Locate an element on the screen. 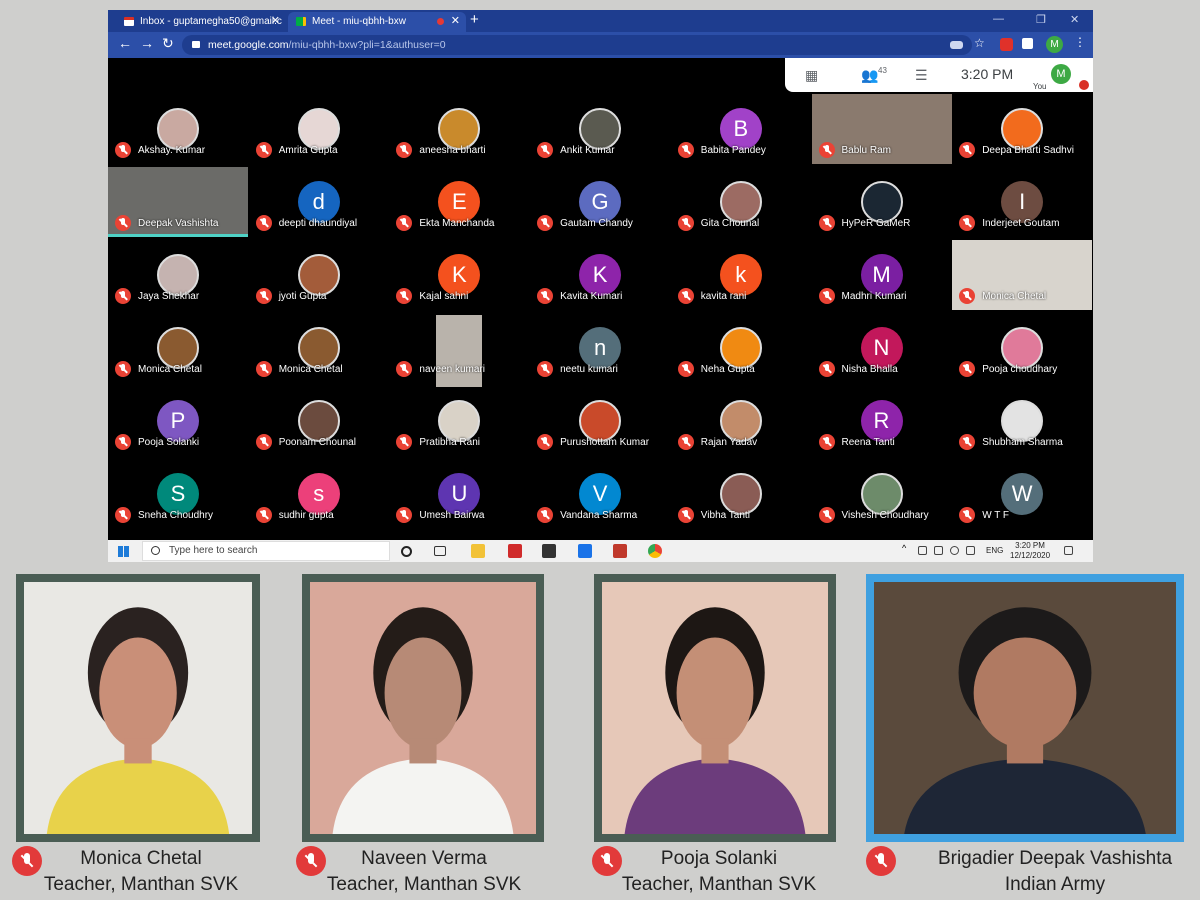 The width and height of the screenshot is (1200, 900). participant-tile: Amrita Gupta is located at coordinates (319, 129).